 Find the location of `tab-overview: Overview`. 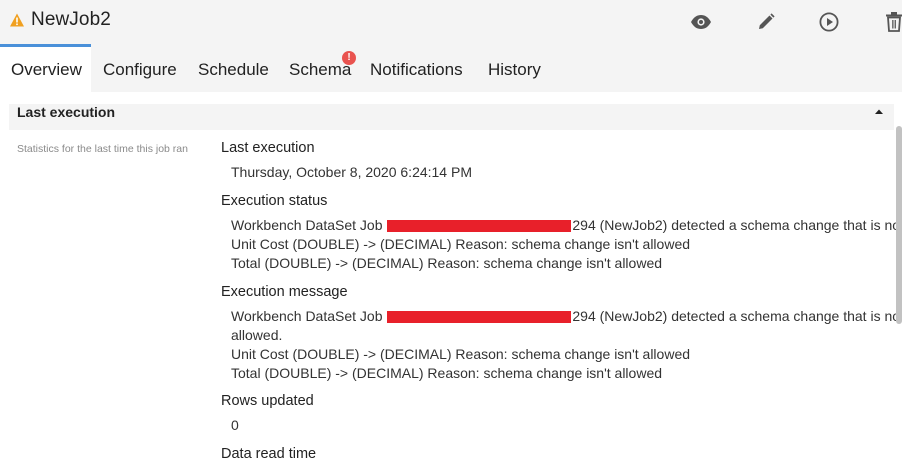

tab-overview: Overview is located at coordinates (45, 68).